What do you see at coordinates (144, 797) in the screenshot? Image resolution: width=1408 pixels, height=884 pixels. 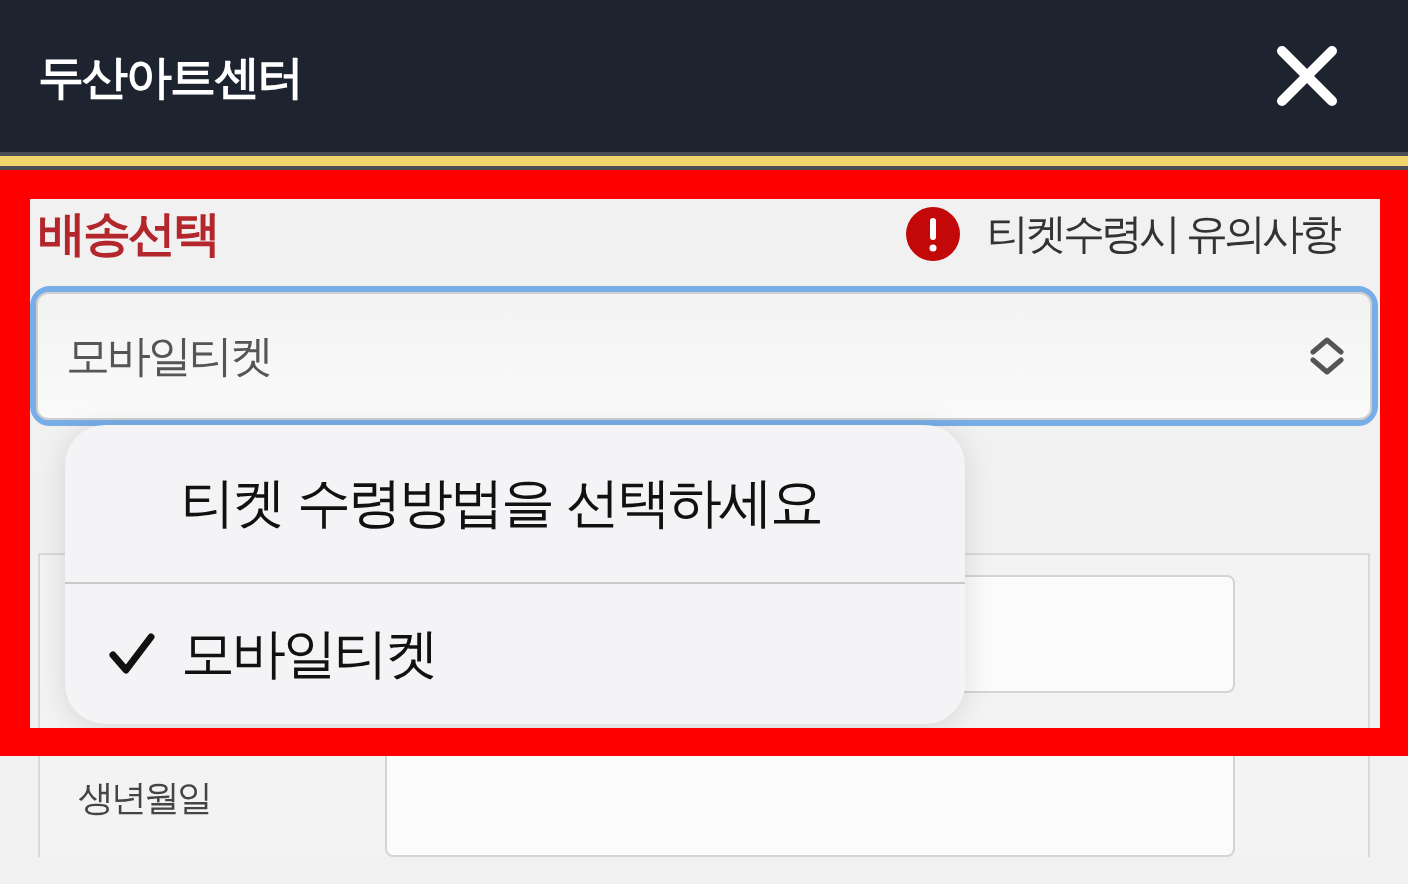 I see `field-label: 생년월일` at bounding box center [144, 797].